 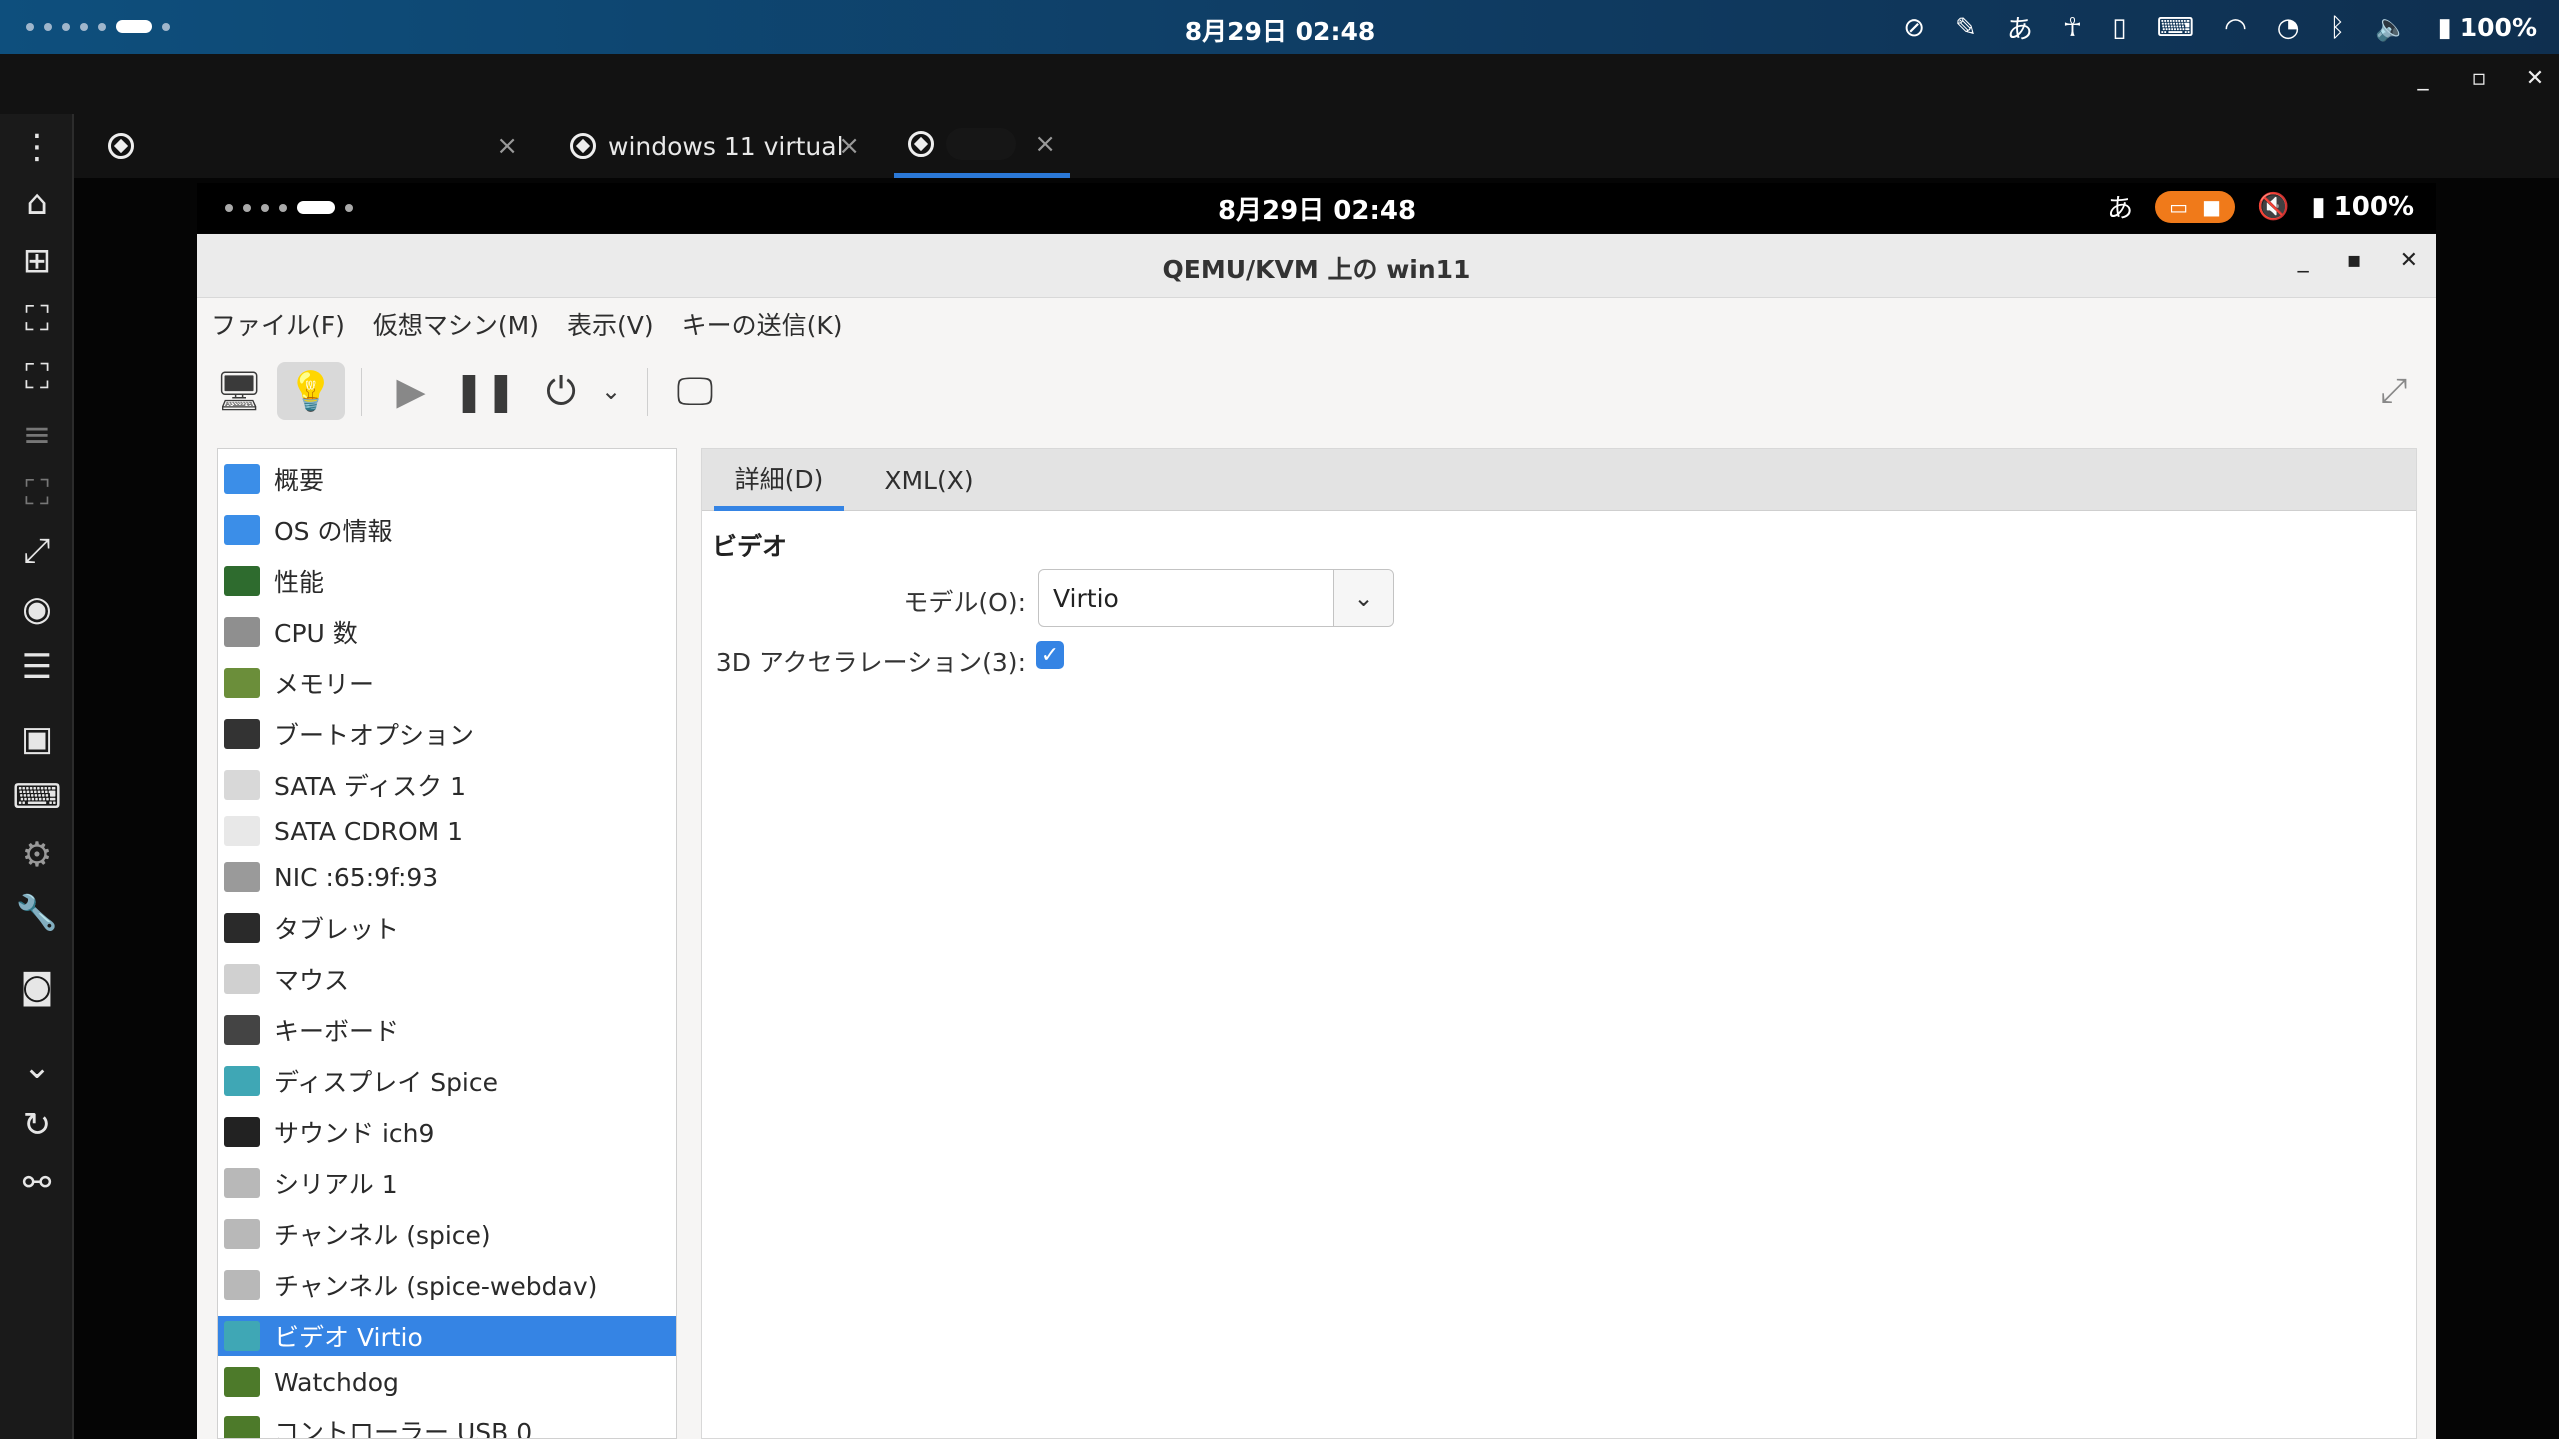 What do you see at coordinates (447, 979) in the screenshot?
I see `hardware-list-item: マウス` at bounding box center [447, 979].